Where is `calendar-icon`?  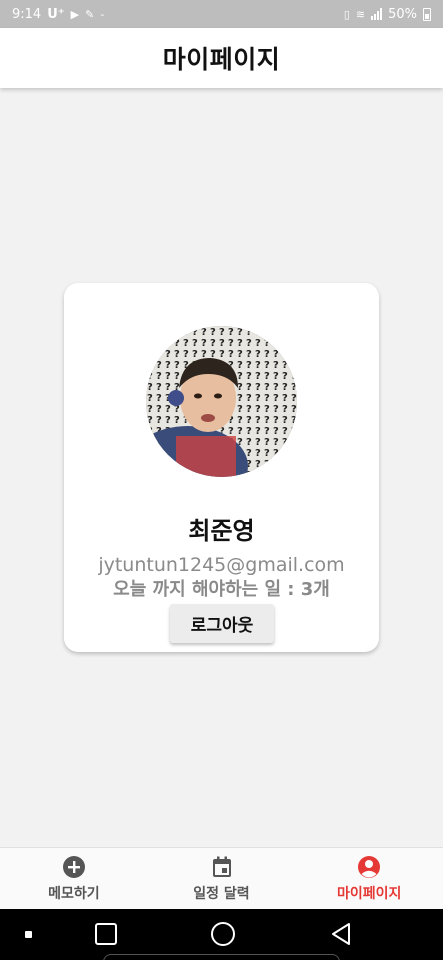 calendar-icon is located at coordinates (221, 866).